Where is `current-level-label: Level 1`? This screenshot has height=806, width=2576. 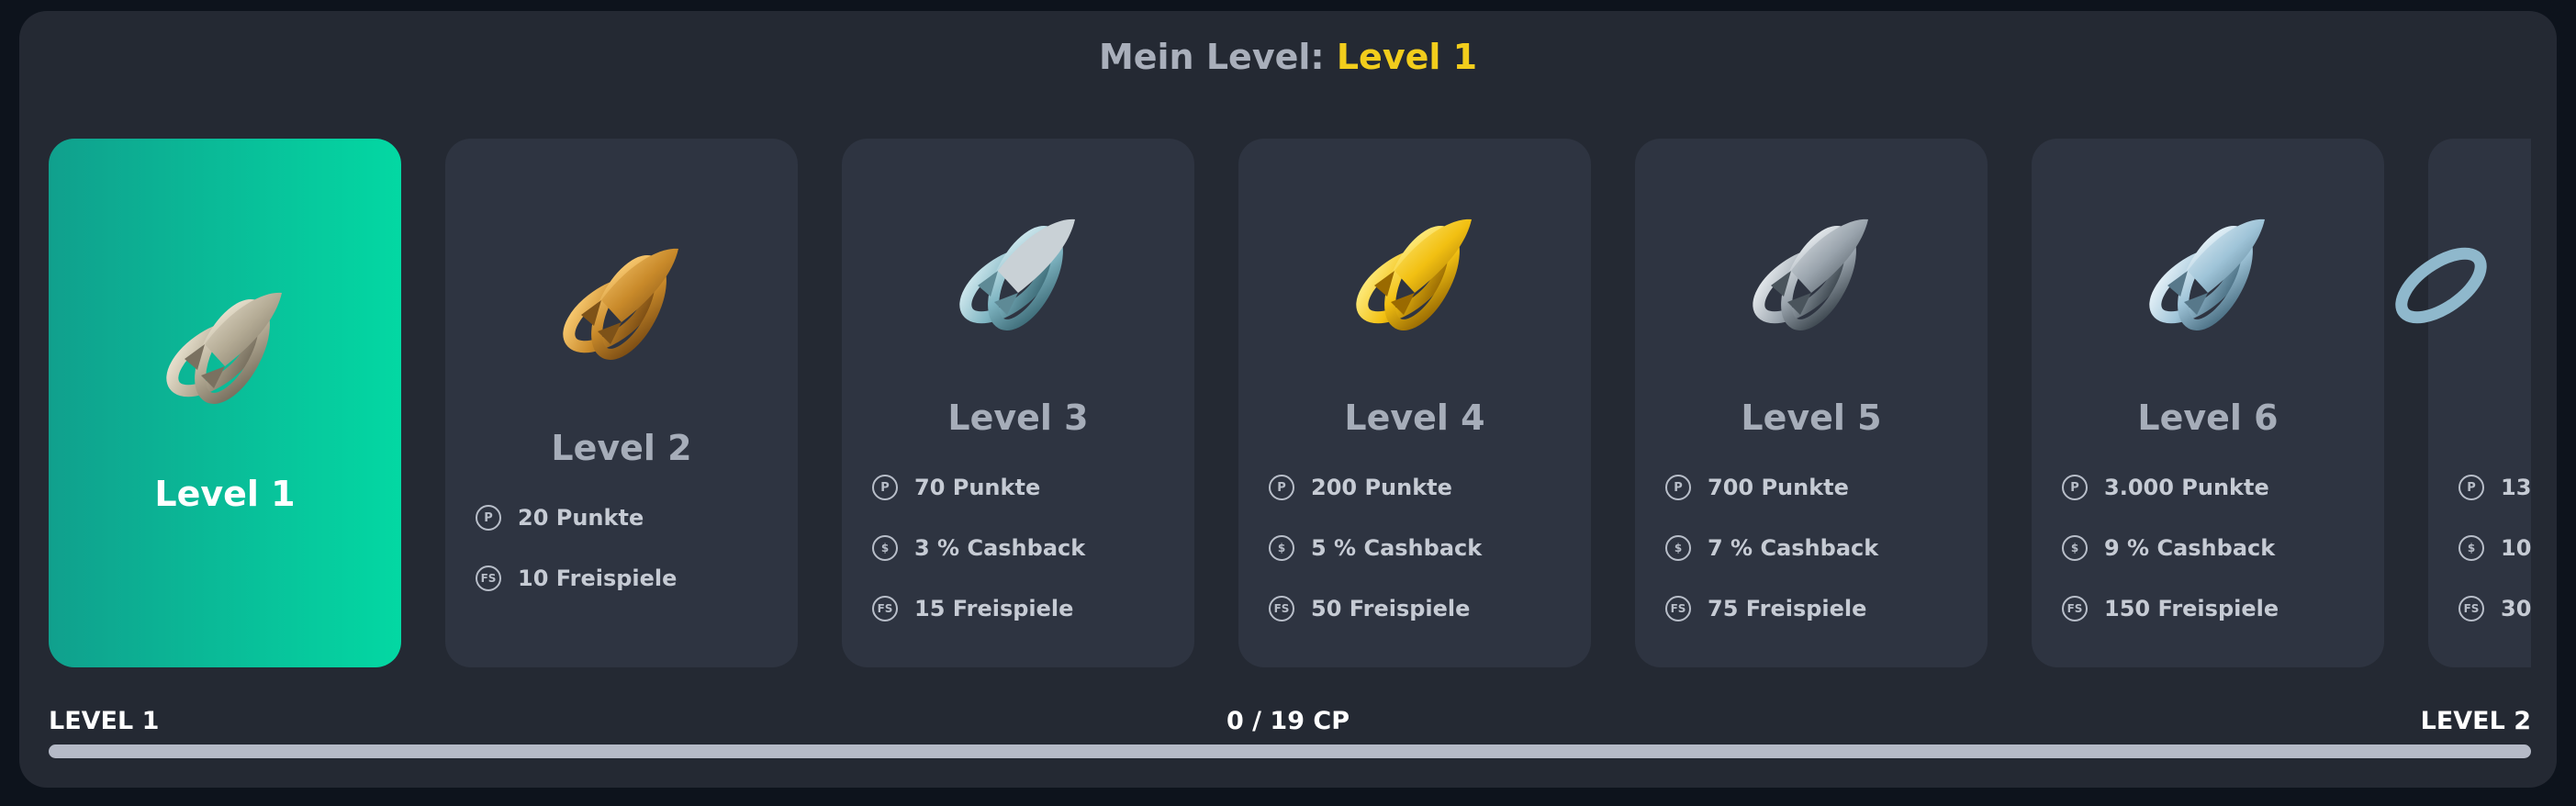 current-level-label: Level 1 is located at coordinates (1407, 57).